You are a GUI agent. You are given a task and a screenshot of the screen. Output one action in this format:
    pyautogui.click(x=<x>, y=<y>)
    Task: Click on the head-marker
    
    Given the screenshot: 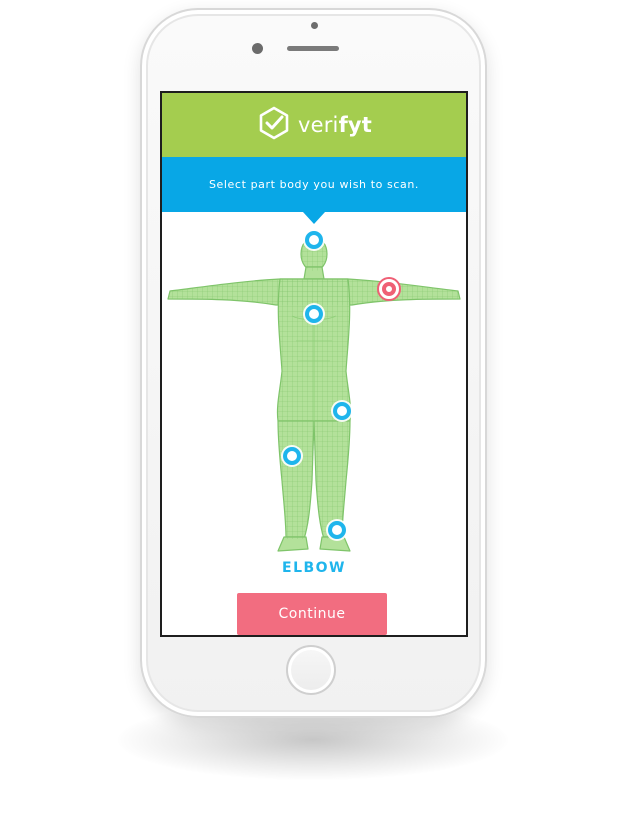 What is the action you would take?
    pyautogui.click(x=314, y=240)
    